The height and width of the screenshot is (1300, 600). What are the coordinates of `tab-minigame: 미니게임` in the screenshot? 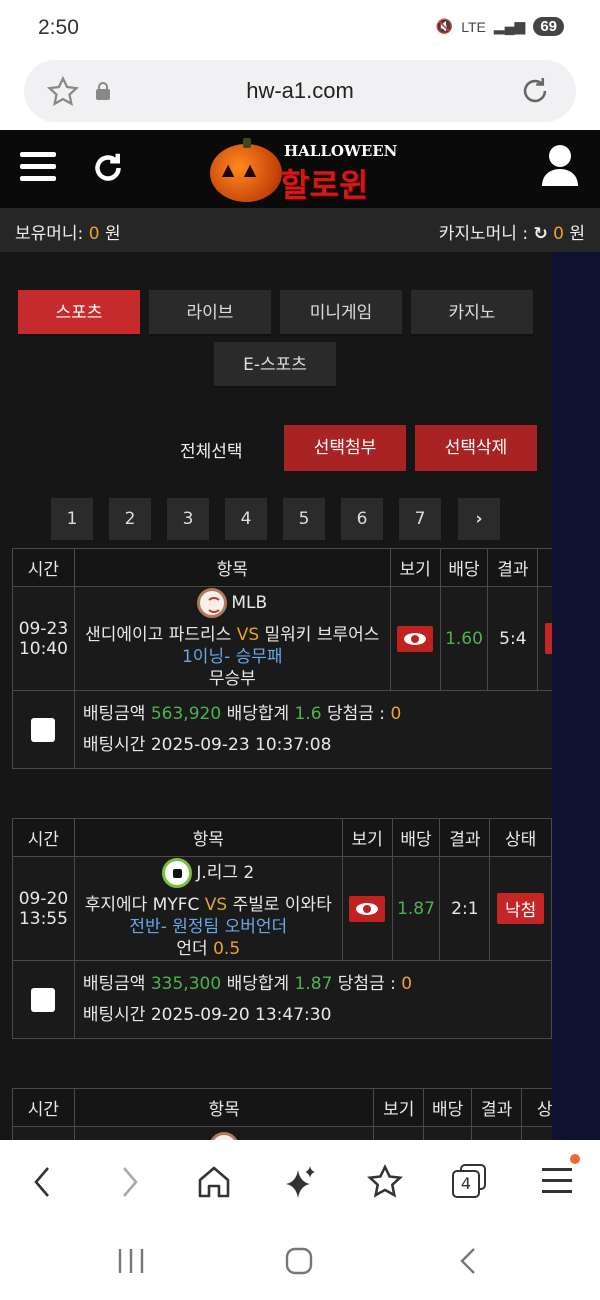 It's located at (341, 313).